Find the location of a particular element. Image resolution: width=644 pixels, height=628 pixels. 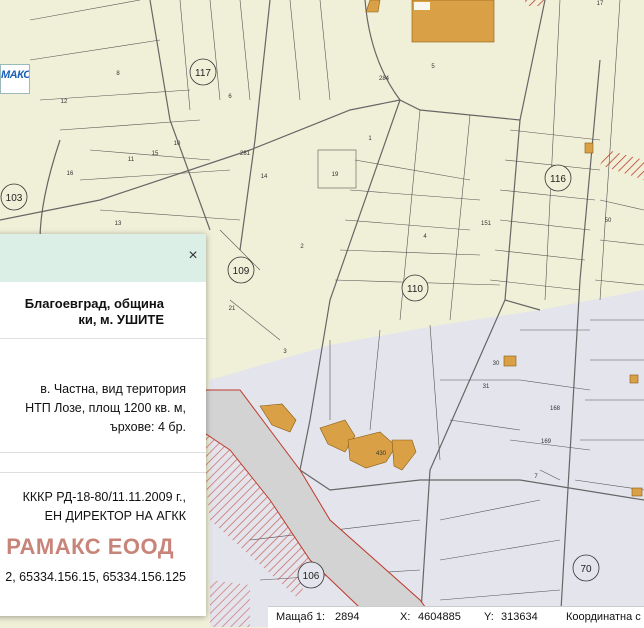

company-name: РАМАКС ЕООД is located at coordinates (90, 546).